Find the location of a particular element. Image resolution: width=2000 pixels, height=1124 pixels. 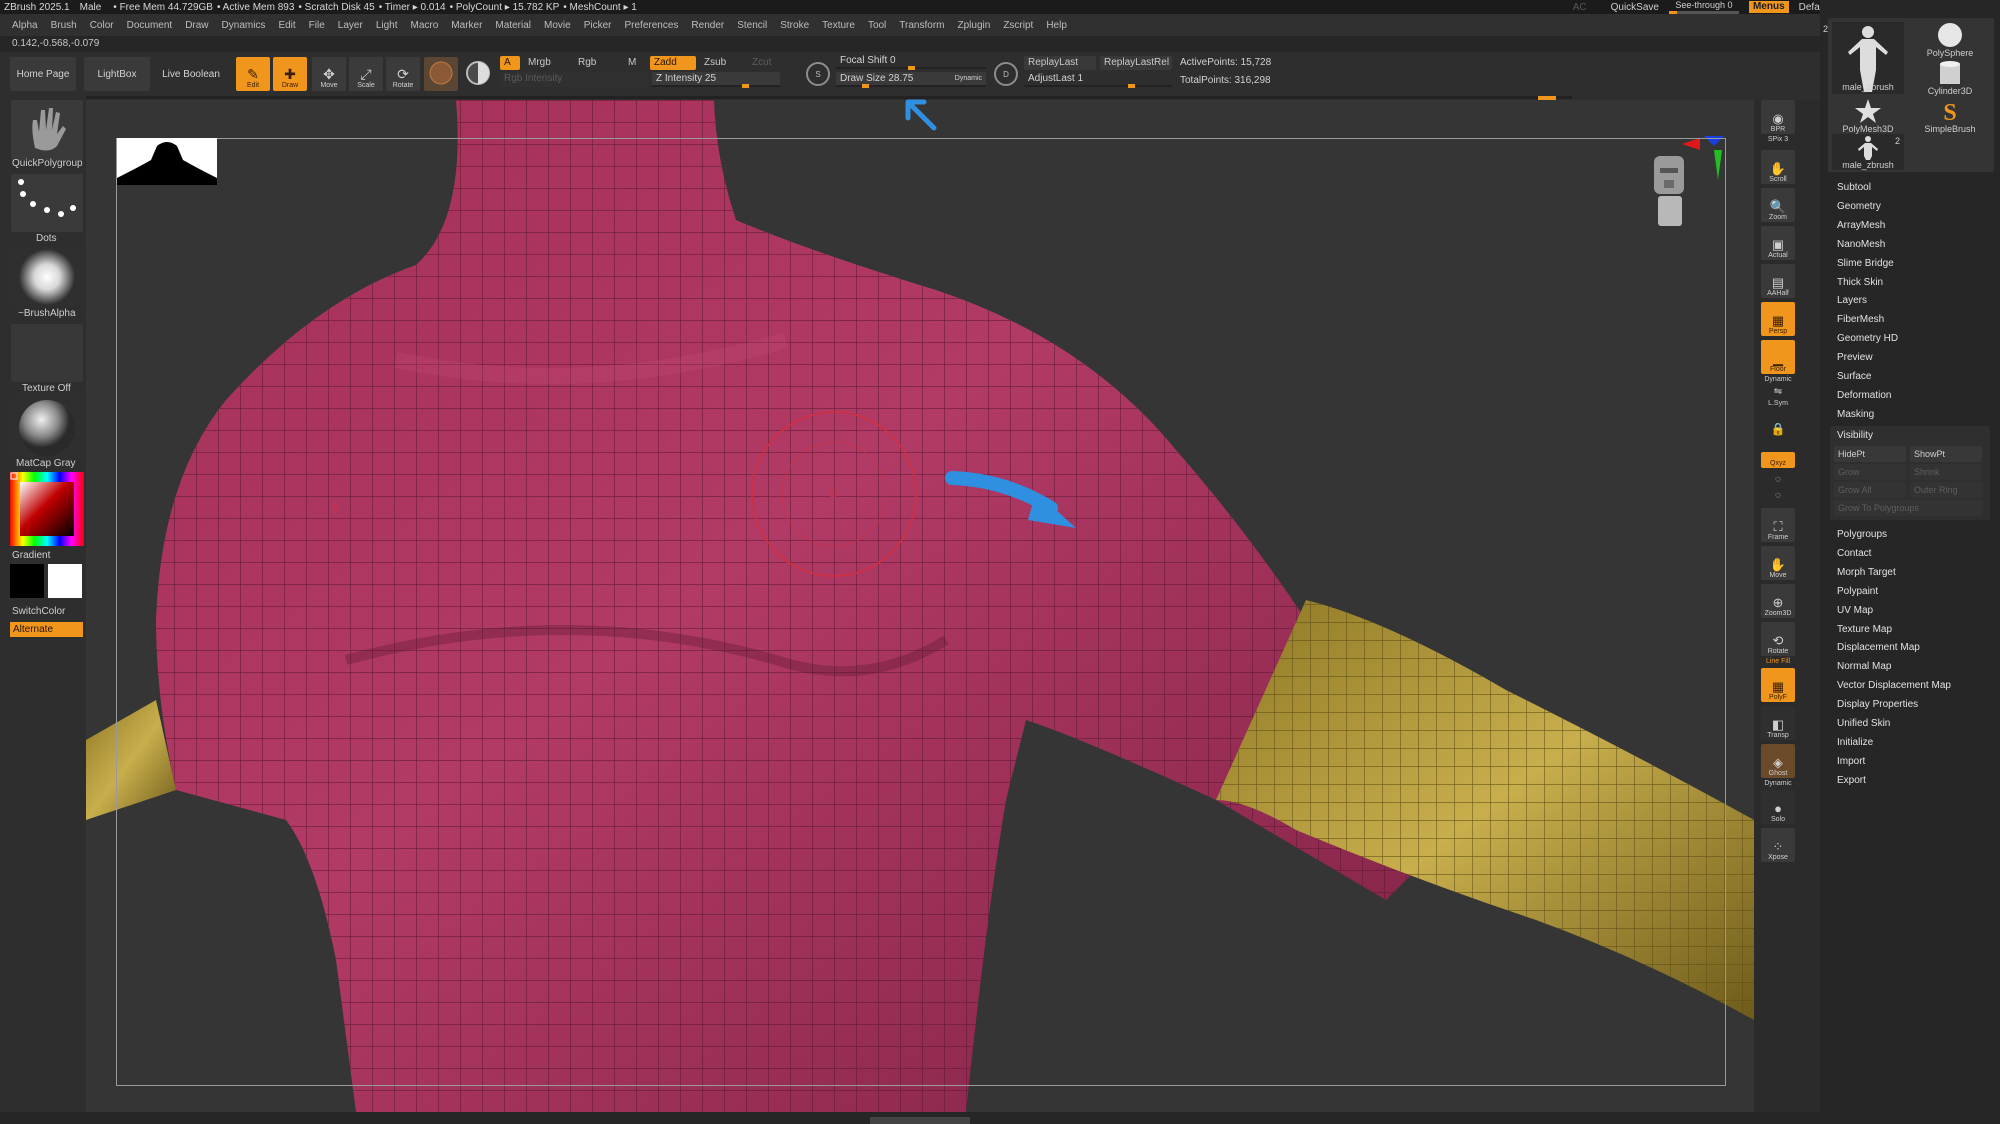

menu-item-deformation: Deformation is located at coordinates (1864, 395).